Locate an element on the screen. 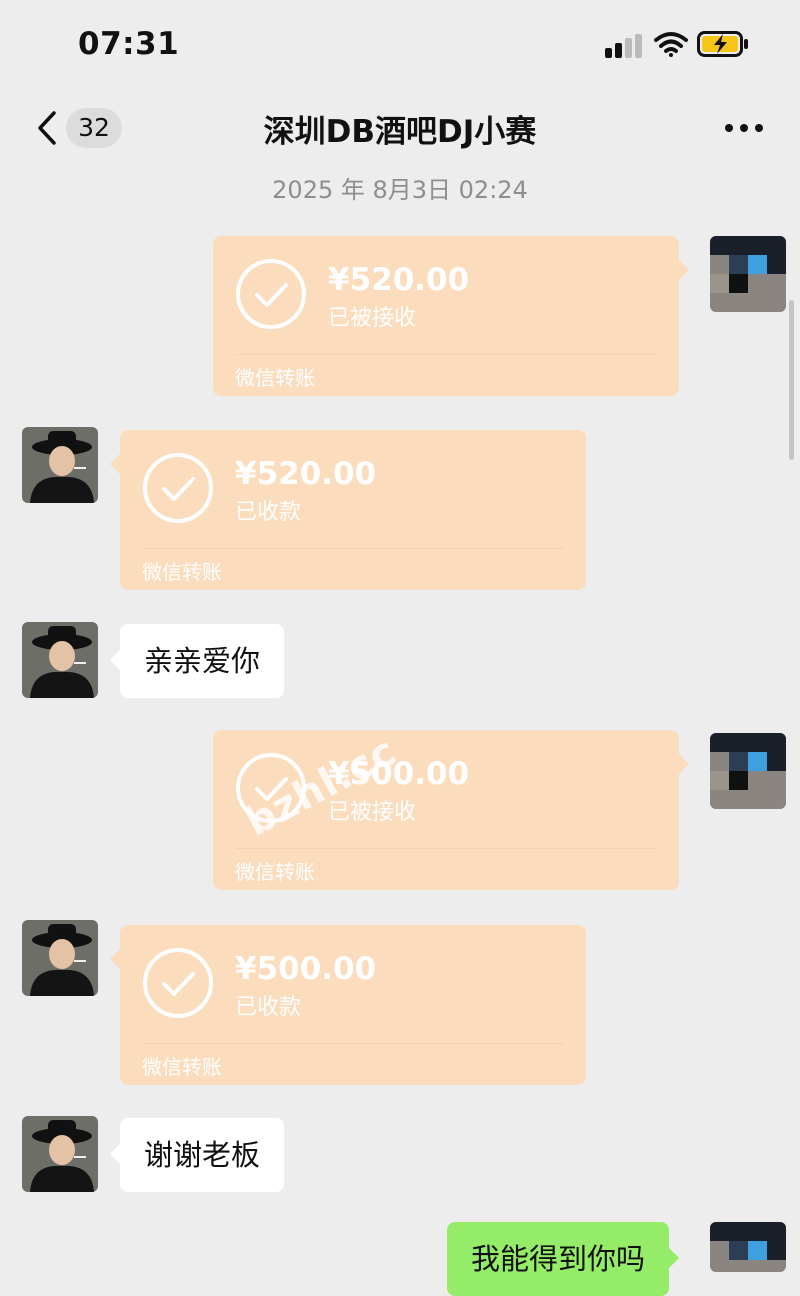  message-timestamp: 2025 年 8月3日 02:24 is located at coordinates (400, 190).